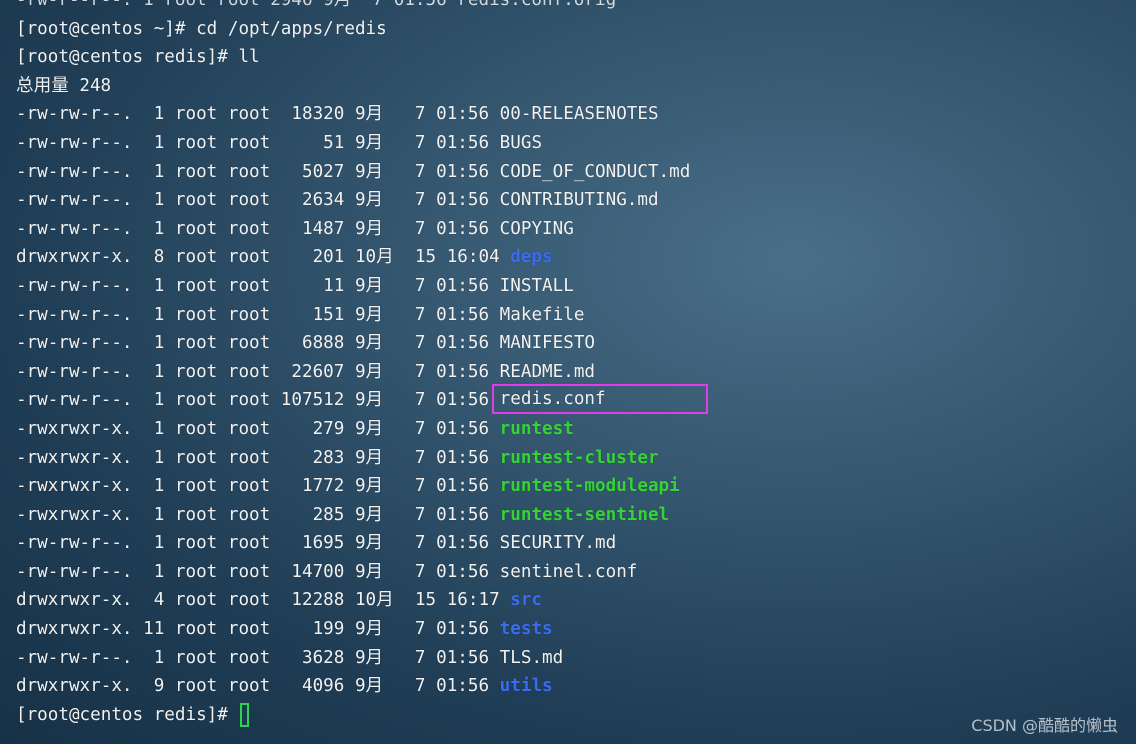 Image resolution: width=1136 pixels, height=744 pixels. I want to click on file-meta: -rwxrwxr-x. 1 root root 285 9月 7 01:56, so click(258, 514).